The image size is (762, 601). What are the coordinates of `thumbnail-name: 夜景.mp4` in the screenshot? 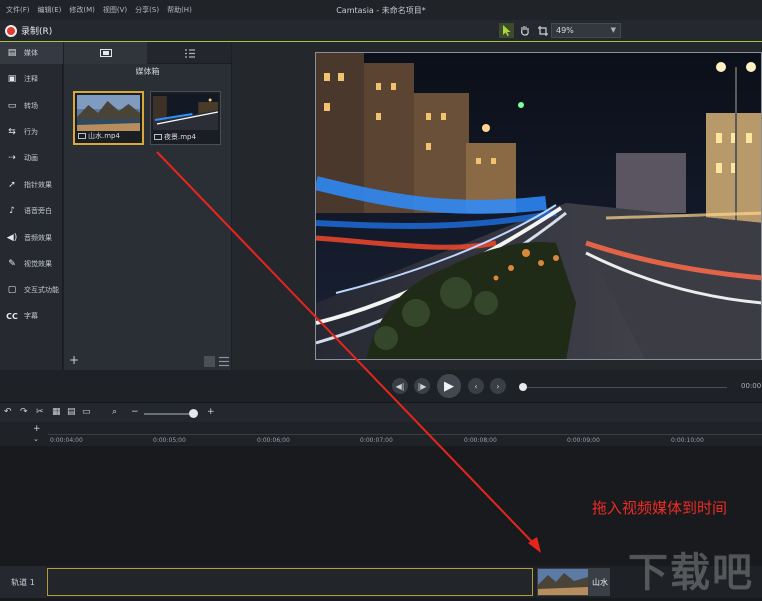 It's located at (180, 137).